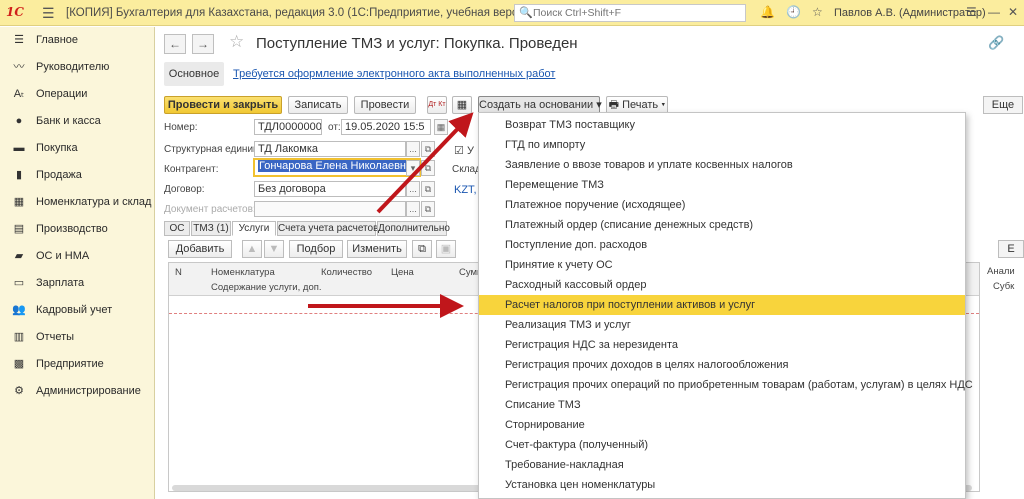  What do you see at coordinates (385, 105) in the screenshot?
I see `post-button: Провести` at bounding box center [385, 105].